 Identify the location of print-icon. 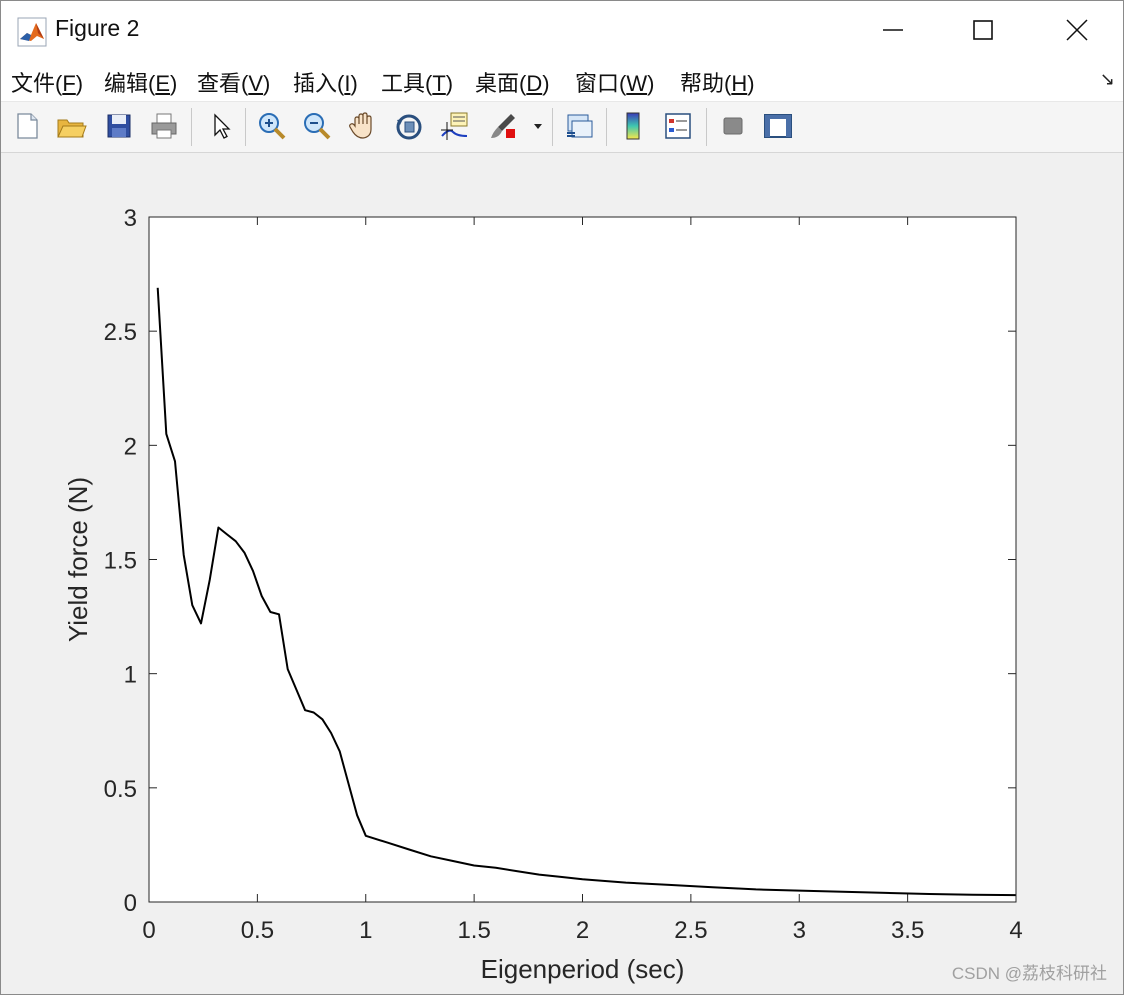
(164, 126).